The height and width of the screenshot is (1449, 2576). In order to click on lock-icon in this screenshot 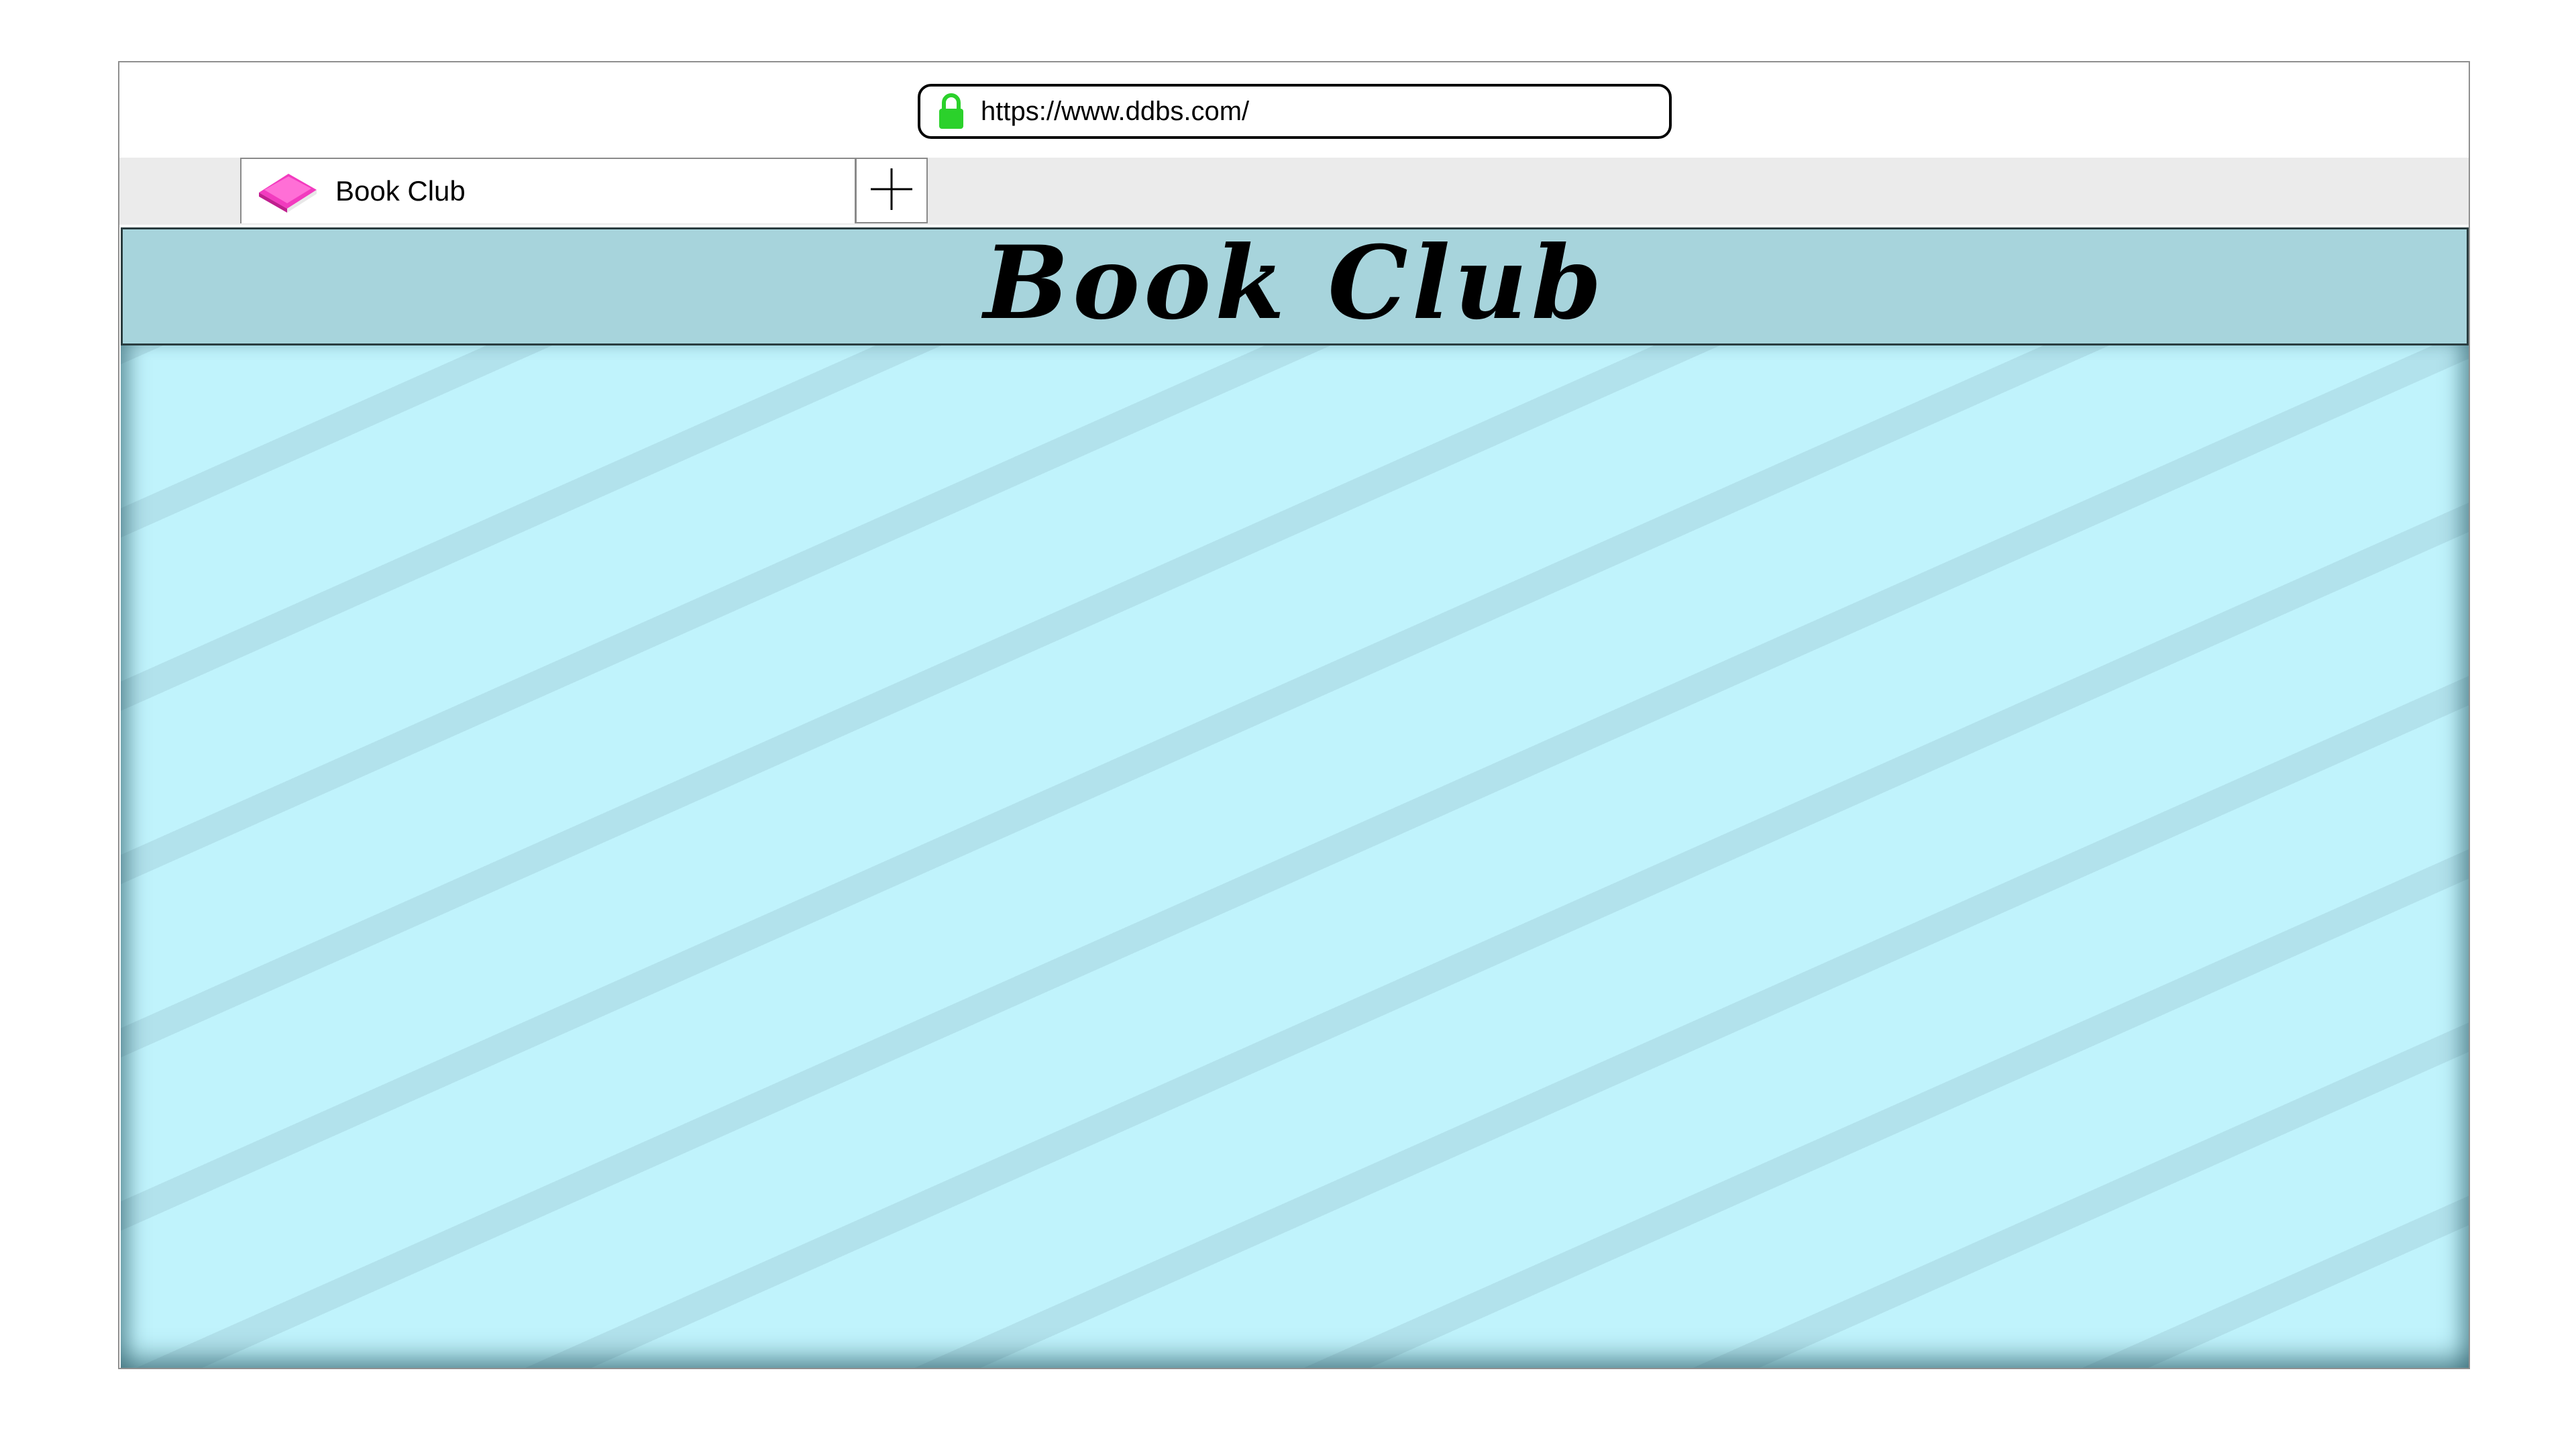, I will do `click(951, 111)`.